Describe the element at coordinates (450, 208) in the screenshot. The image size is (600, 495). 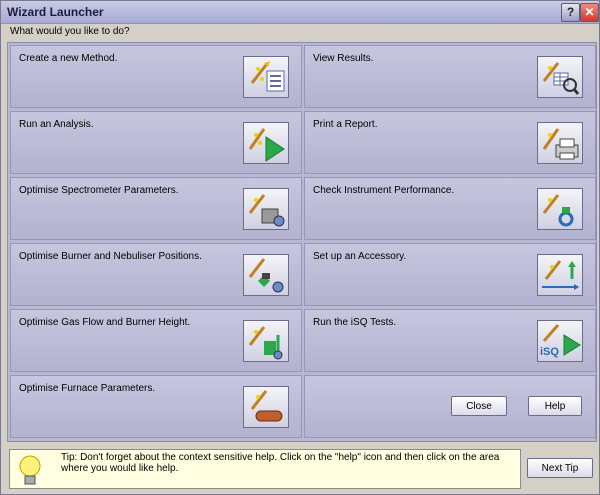
I see `task-check-instrument: Check Instrument Performance.` at that location.